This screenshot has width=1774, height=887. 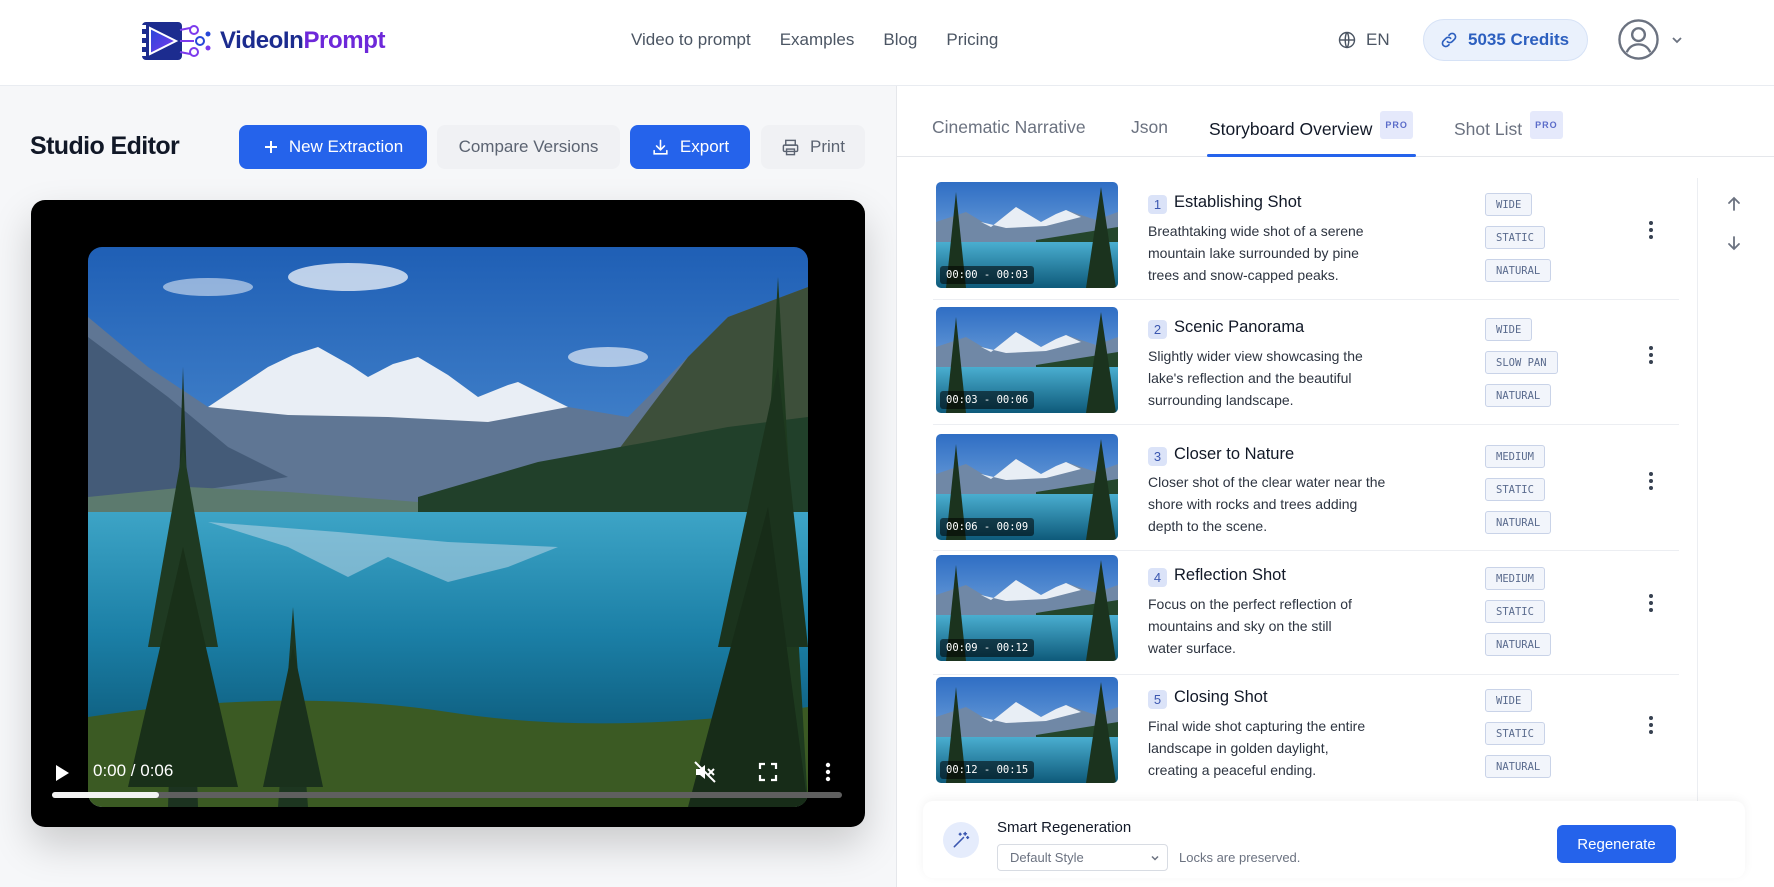 What do you see at coordinates (1311, 155) in the screenshot?
I see `active-tab-indicator` at bounding box center [1311, 155].